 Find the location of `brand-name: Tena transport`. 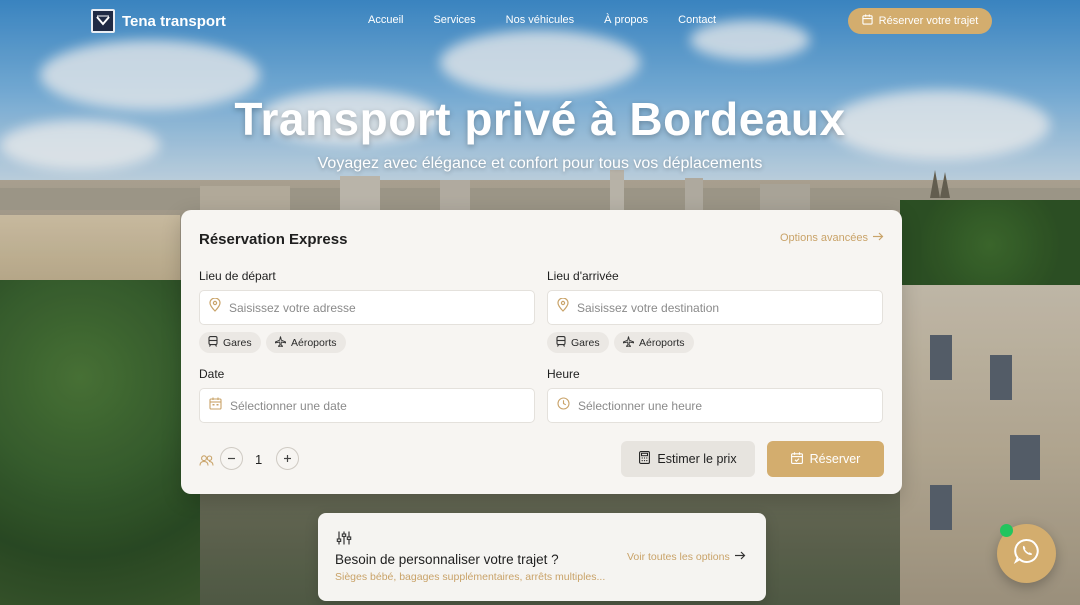

brand-name: Tena transport is located at coordinates (174, 21).